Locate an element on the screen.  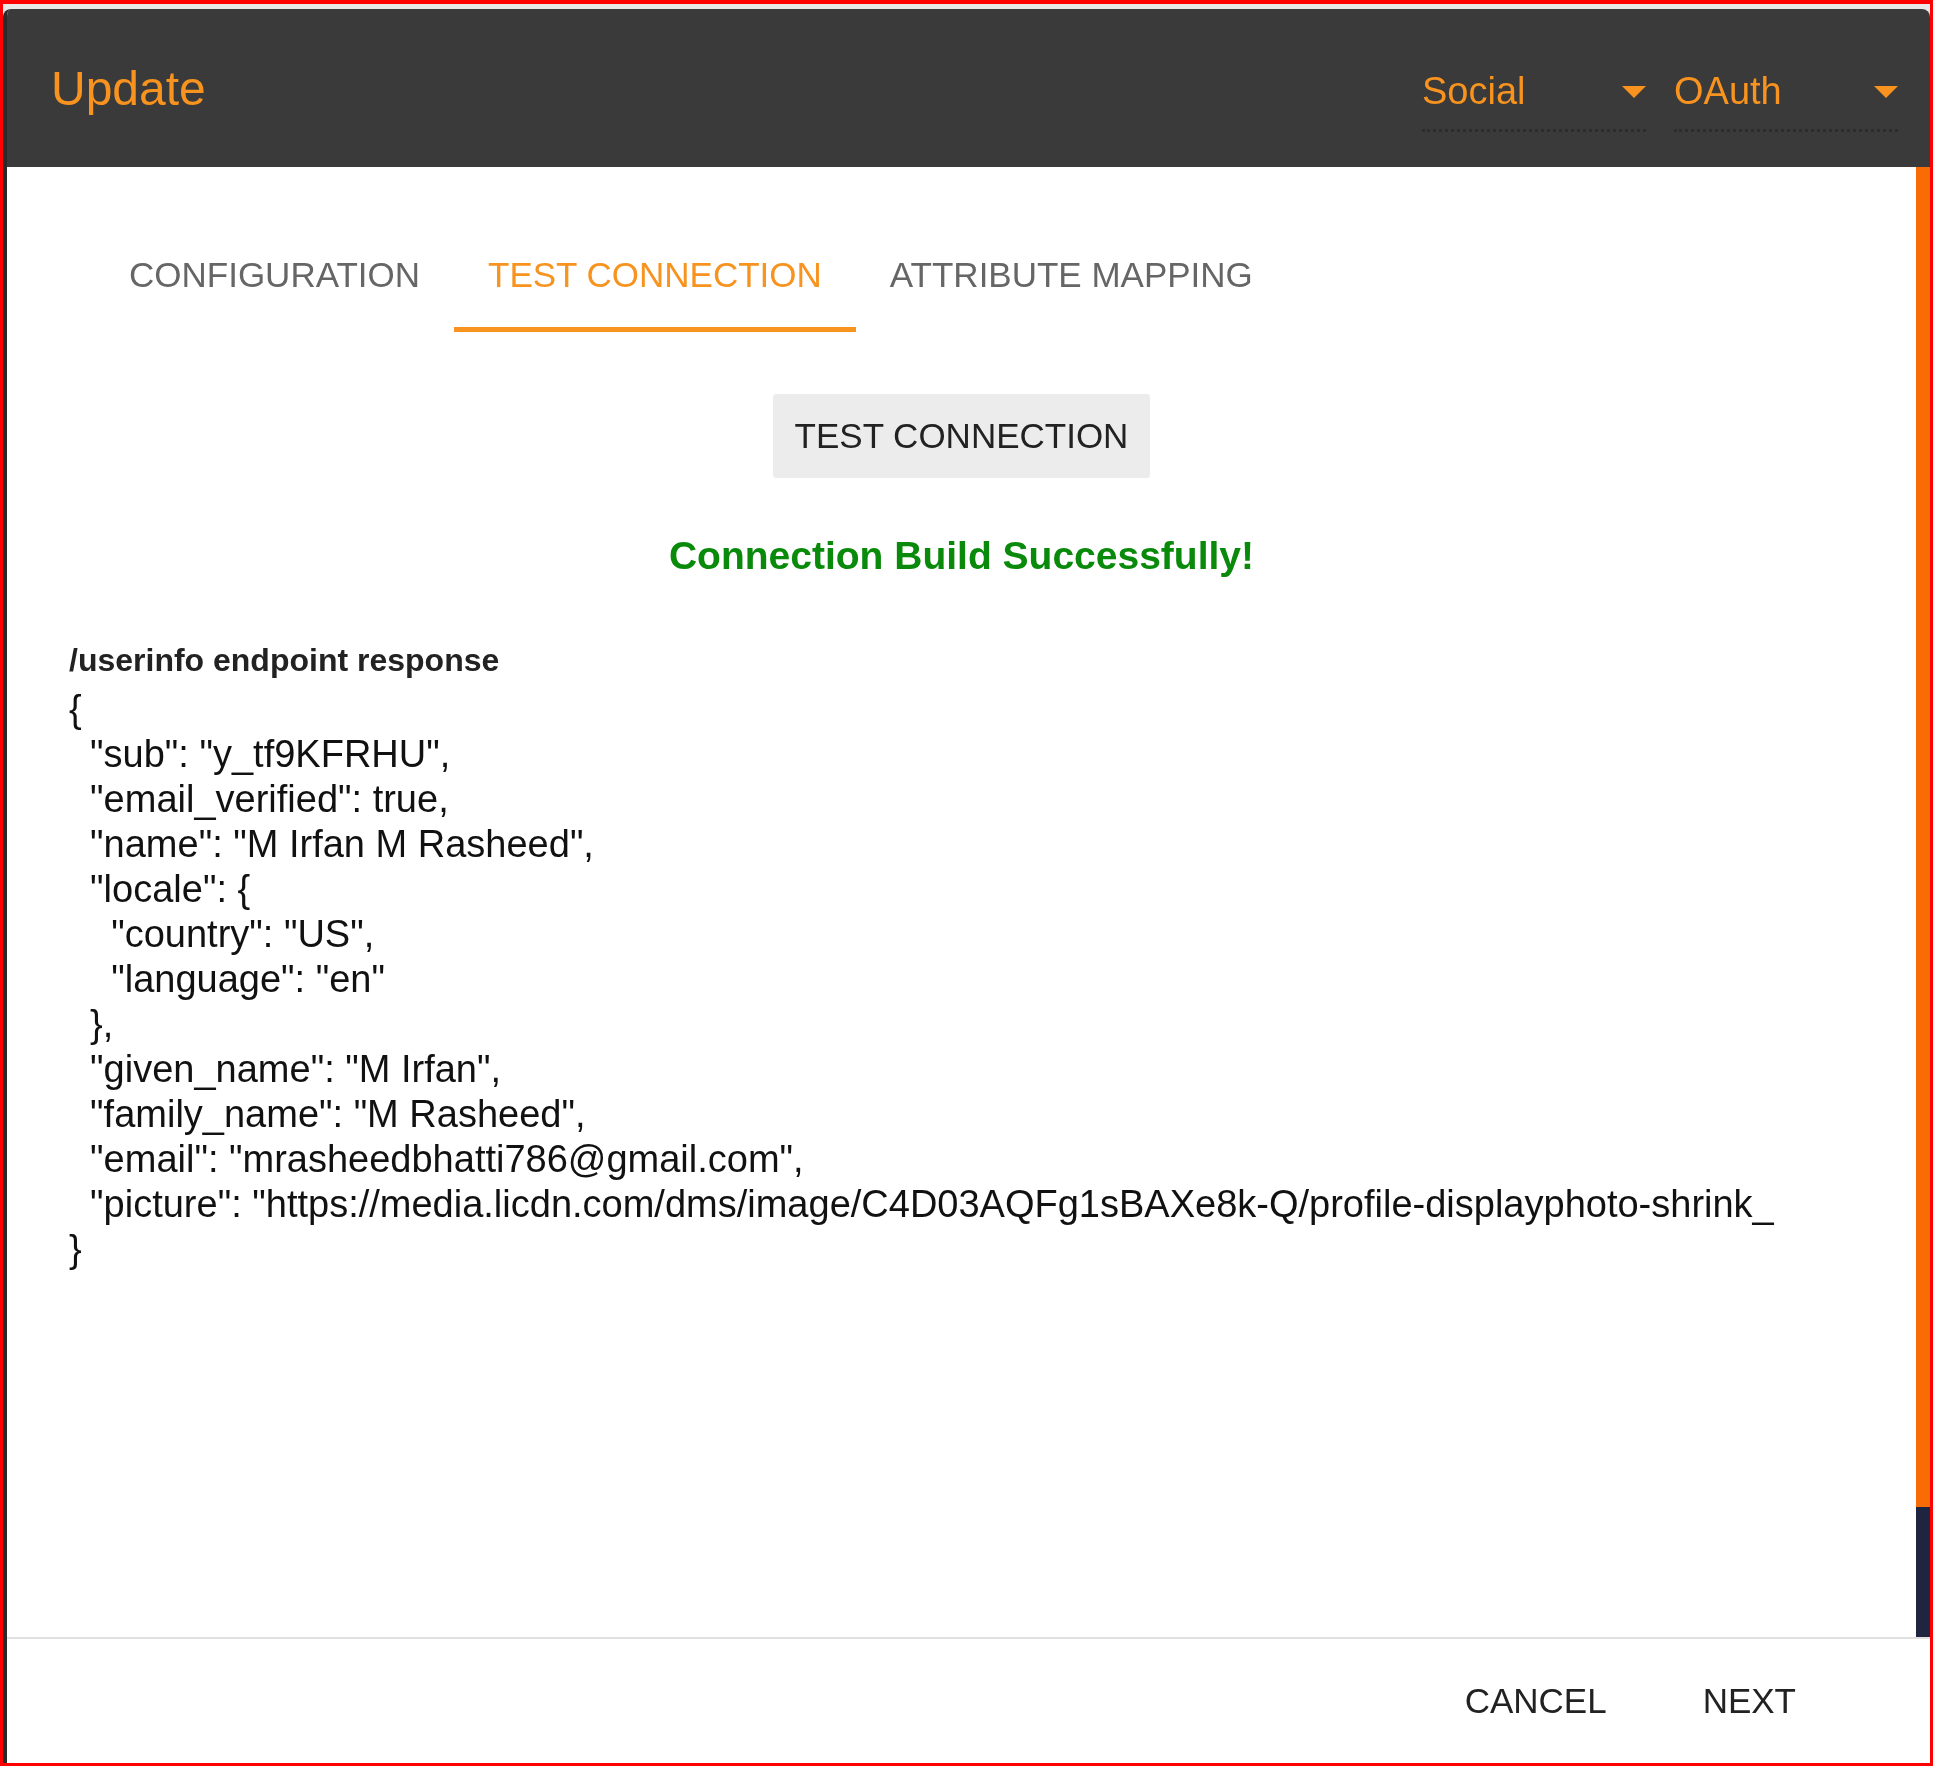
json-line: { is located at coordinates (76, 709).